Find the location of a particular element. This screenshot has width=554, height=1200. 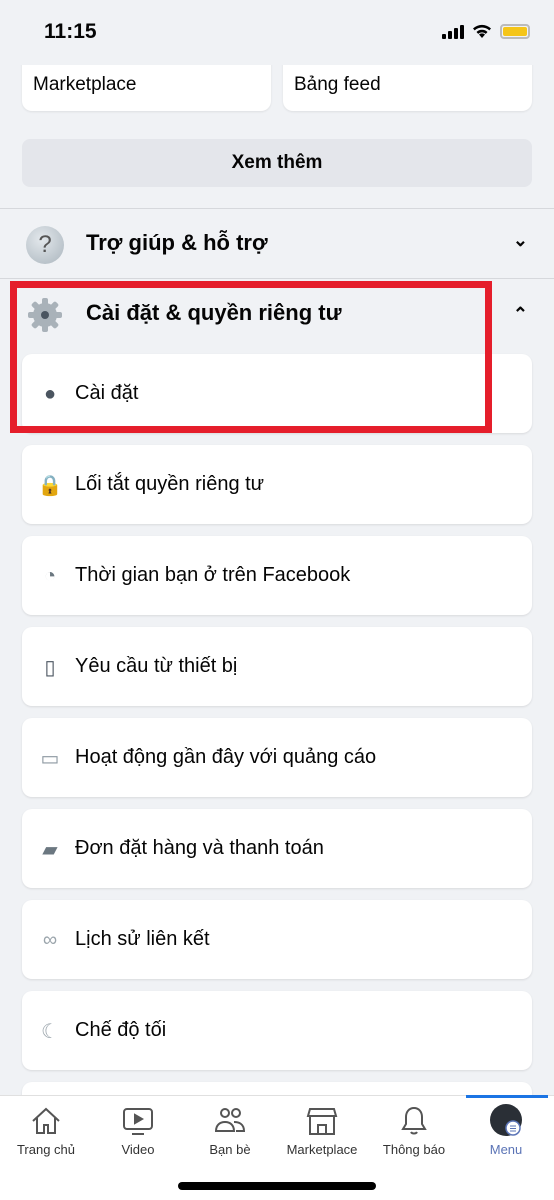

tab-home: Trang chủ is located at coordinates (46, 1130).